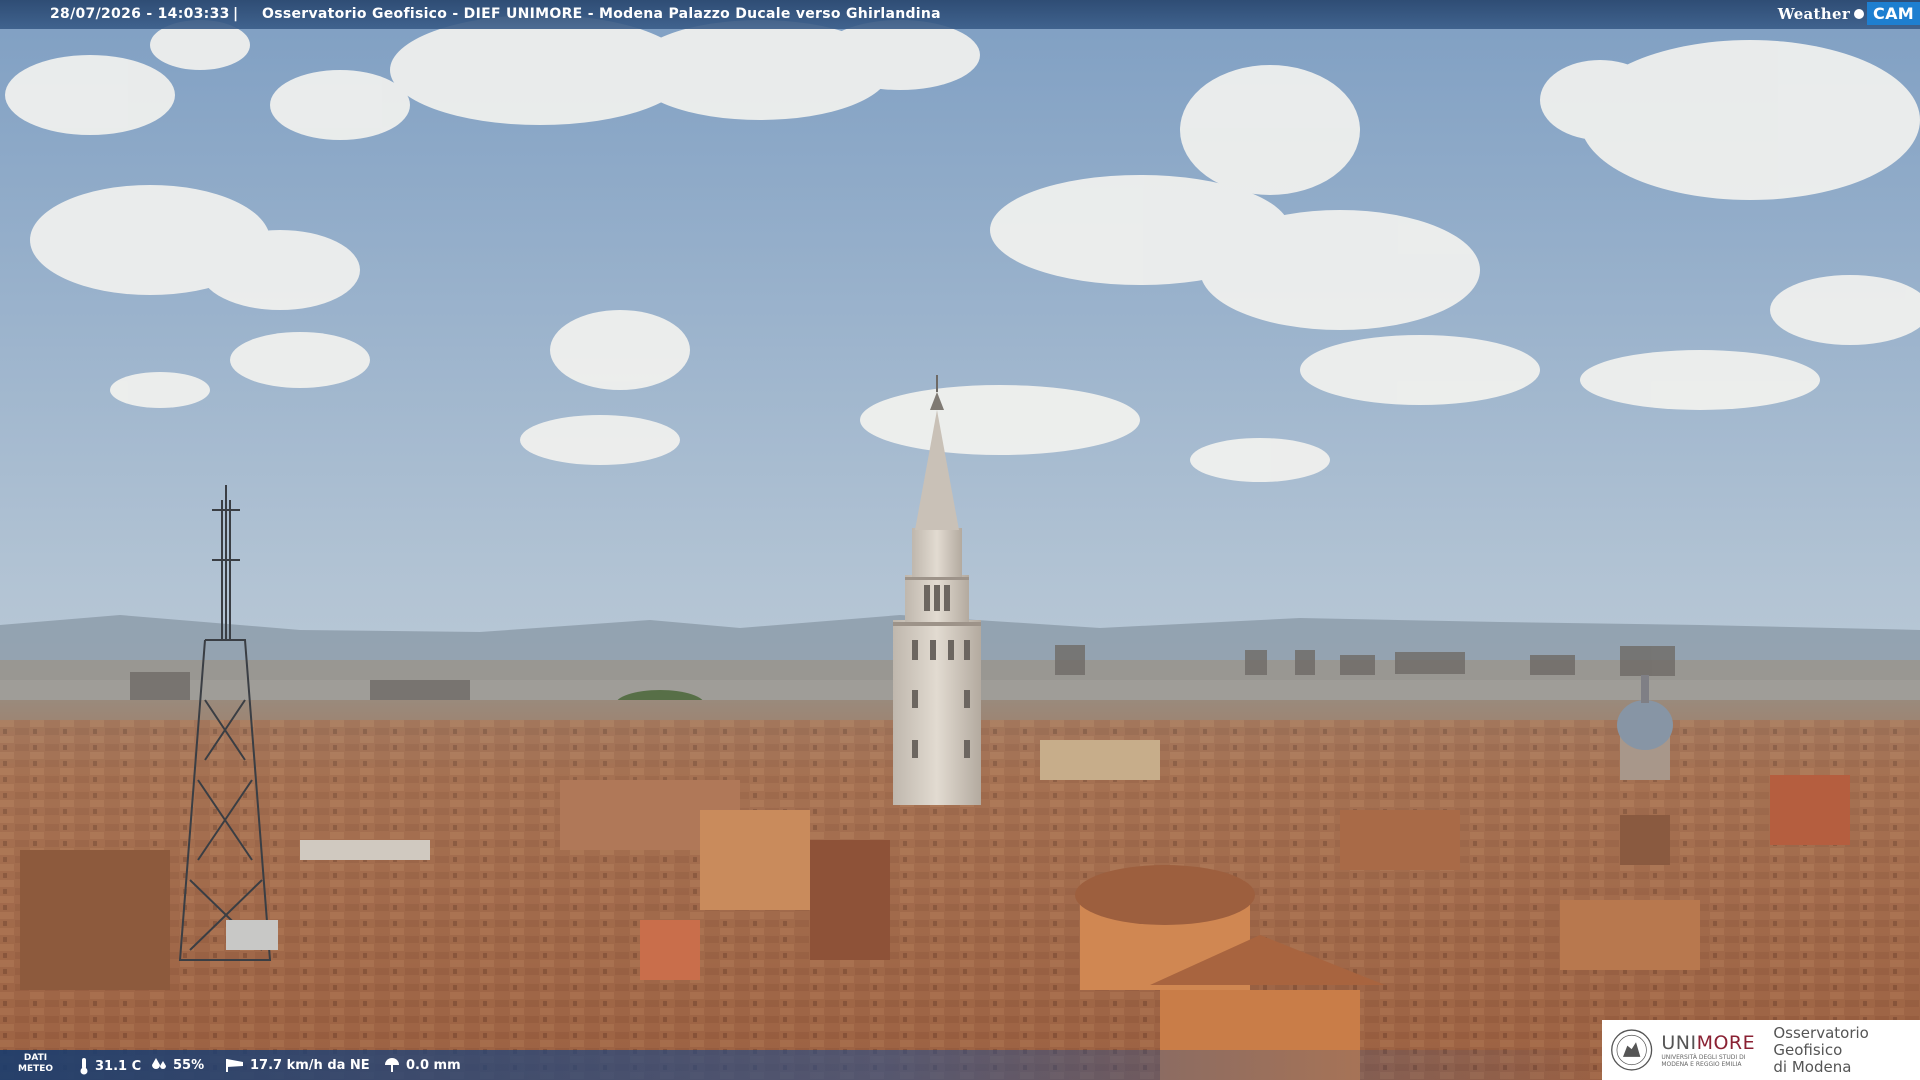  What do you see at coordinates (189, 1065) in the screenshot?
I see `humidity-value: 55%` at bounding box center [189, 1065].